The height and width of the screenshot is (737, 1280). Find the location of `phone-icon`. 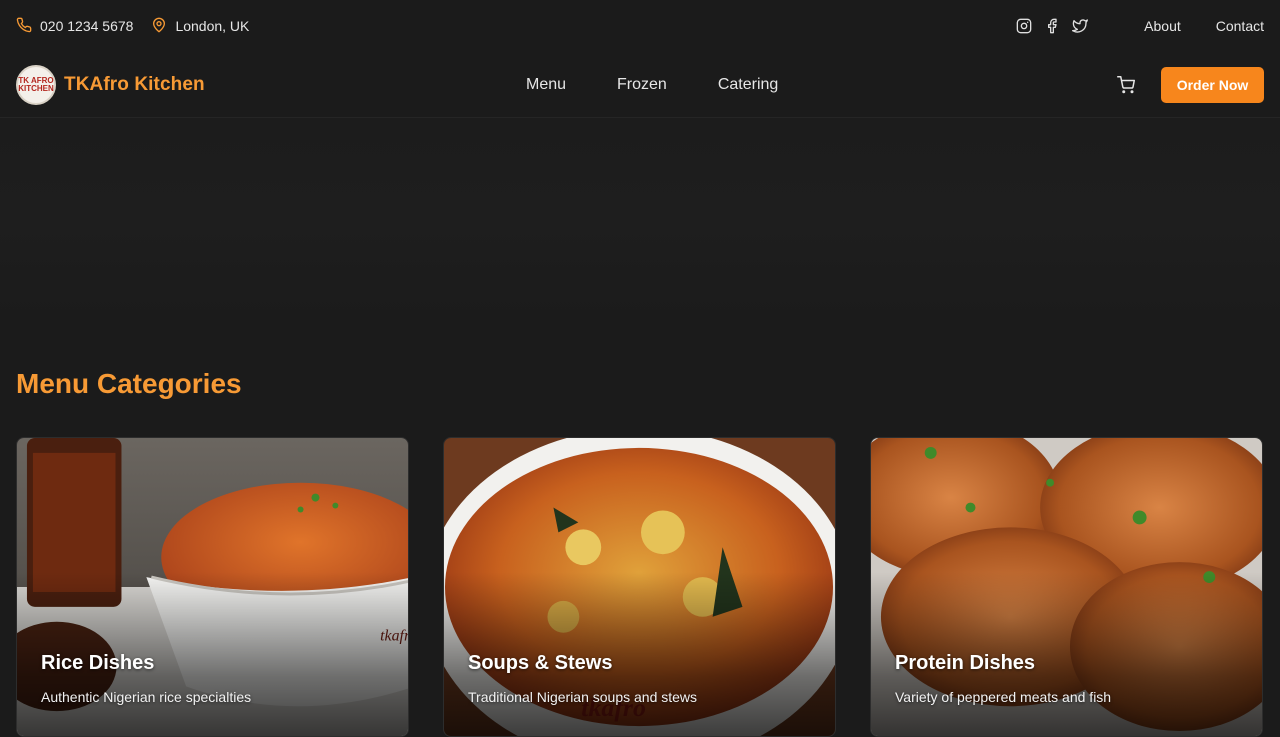

phone-icon is located at coordinates (24, 26).